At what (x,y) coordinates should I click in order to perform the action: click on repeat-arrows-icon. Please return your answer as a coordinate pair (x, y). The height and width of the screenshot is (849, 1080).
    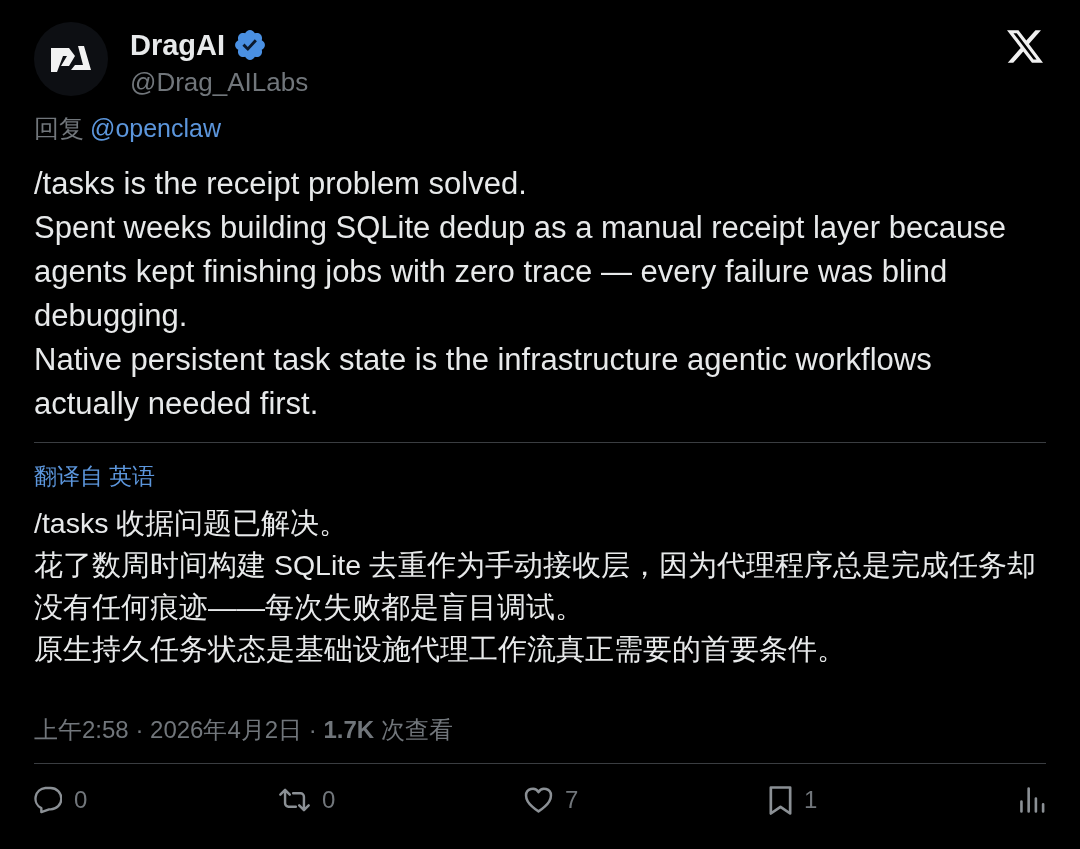
    Looking at the image, I should click on (294, 800).